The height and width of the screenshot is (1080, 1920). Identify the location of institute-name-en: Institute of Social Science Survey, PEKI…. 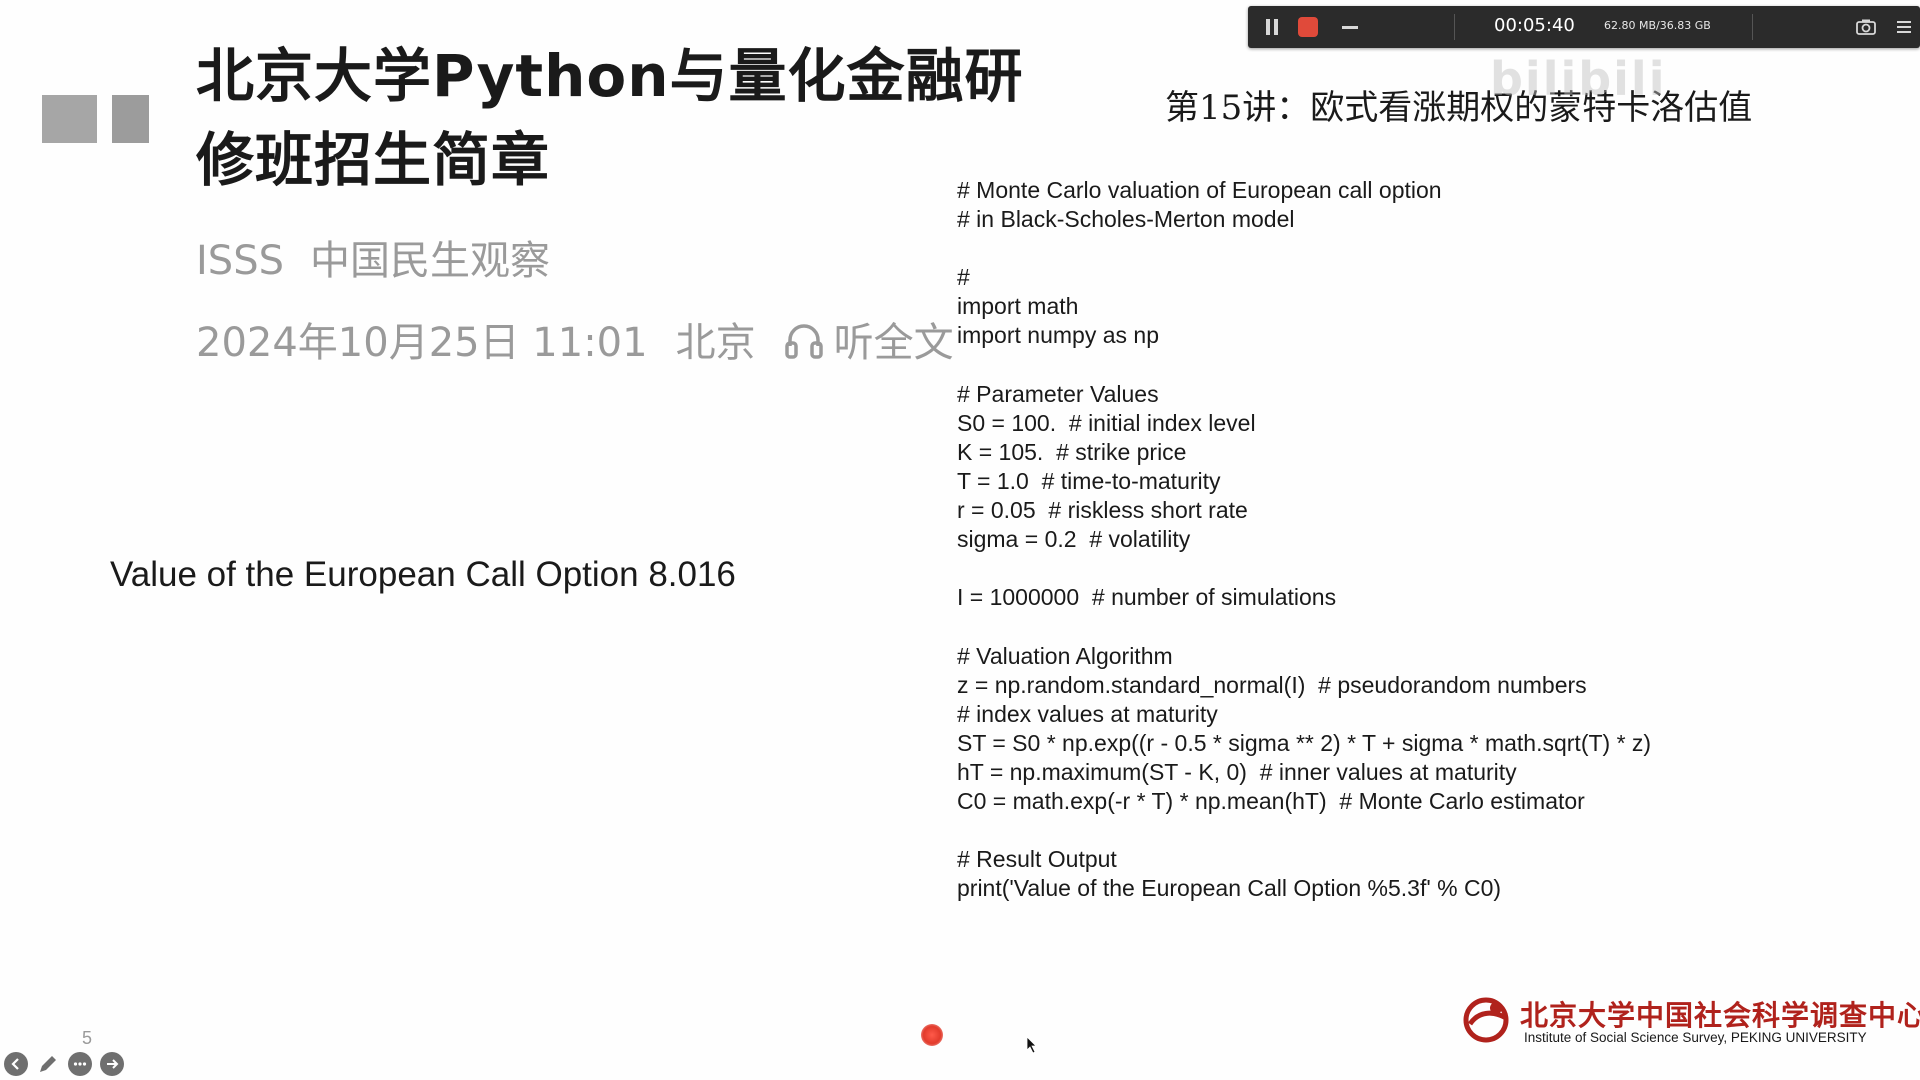
(1695, 1037).